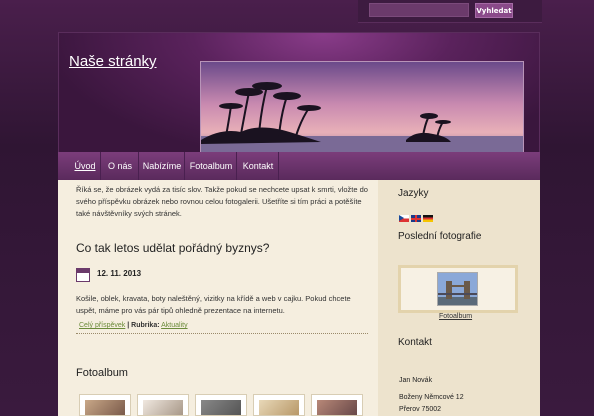 Image resolution: width=594 pixels, height=416 pixels. I want to click on contact-title: Kontakt, so click(415, 342).